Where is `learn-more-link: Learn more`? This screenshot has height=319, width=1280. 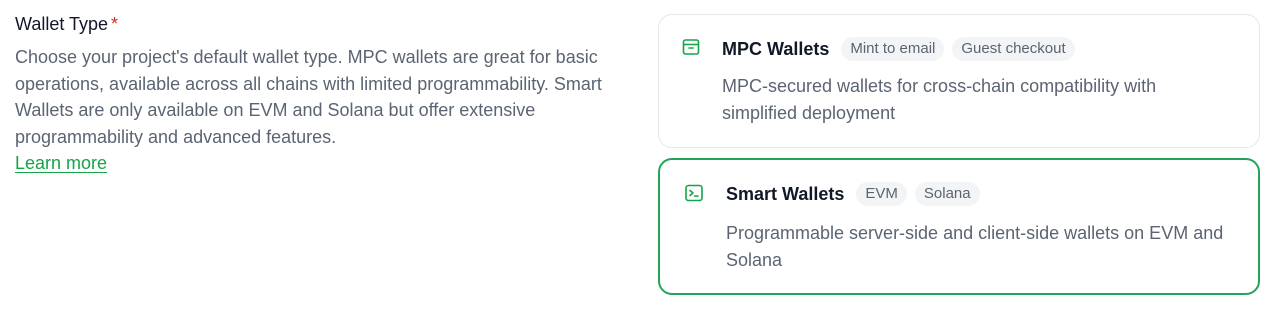
learn-more-link: Learn more is located at coordinates (61, 163).